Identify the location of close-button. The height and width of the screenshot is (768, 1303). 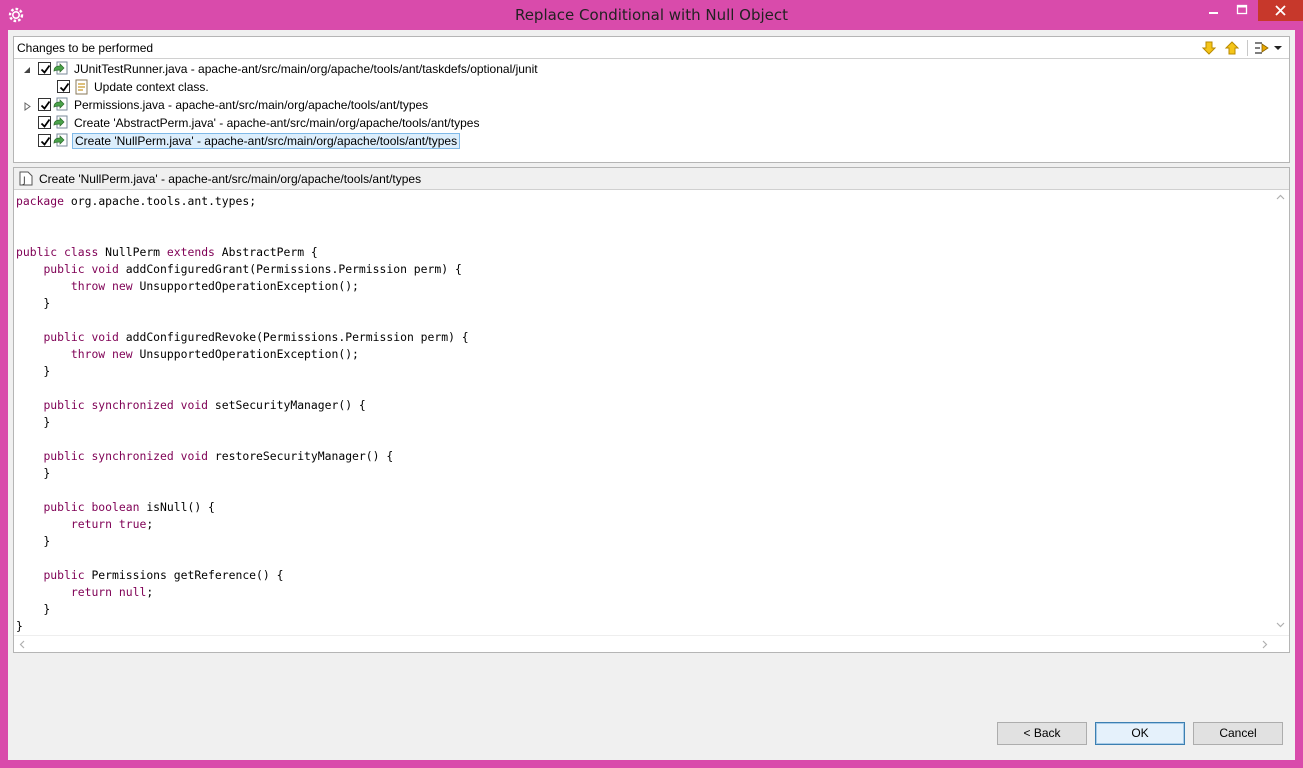
(1280, 10).